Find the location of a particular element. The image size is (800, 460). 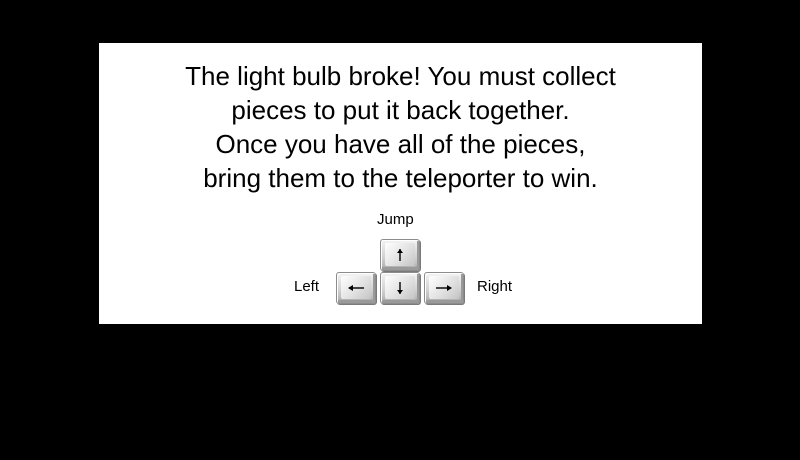

arrow-up-icon is located at coordinates (400, 254).